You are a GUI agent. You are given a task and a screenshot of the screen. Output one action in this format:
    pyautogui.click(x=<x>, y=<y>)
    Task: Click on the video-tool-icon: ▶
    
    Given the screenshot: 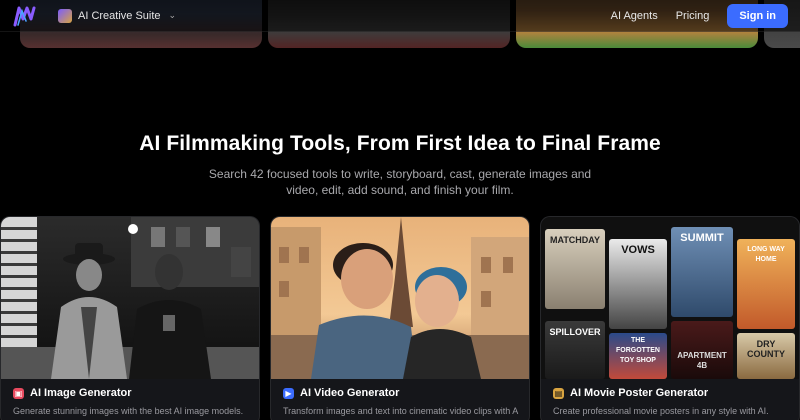 What is the action you would take?
    pyautogui.click(x=288, y=393)
    